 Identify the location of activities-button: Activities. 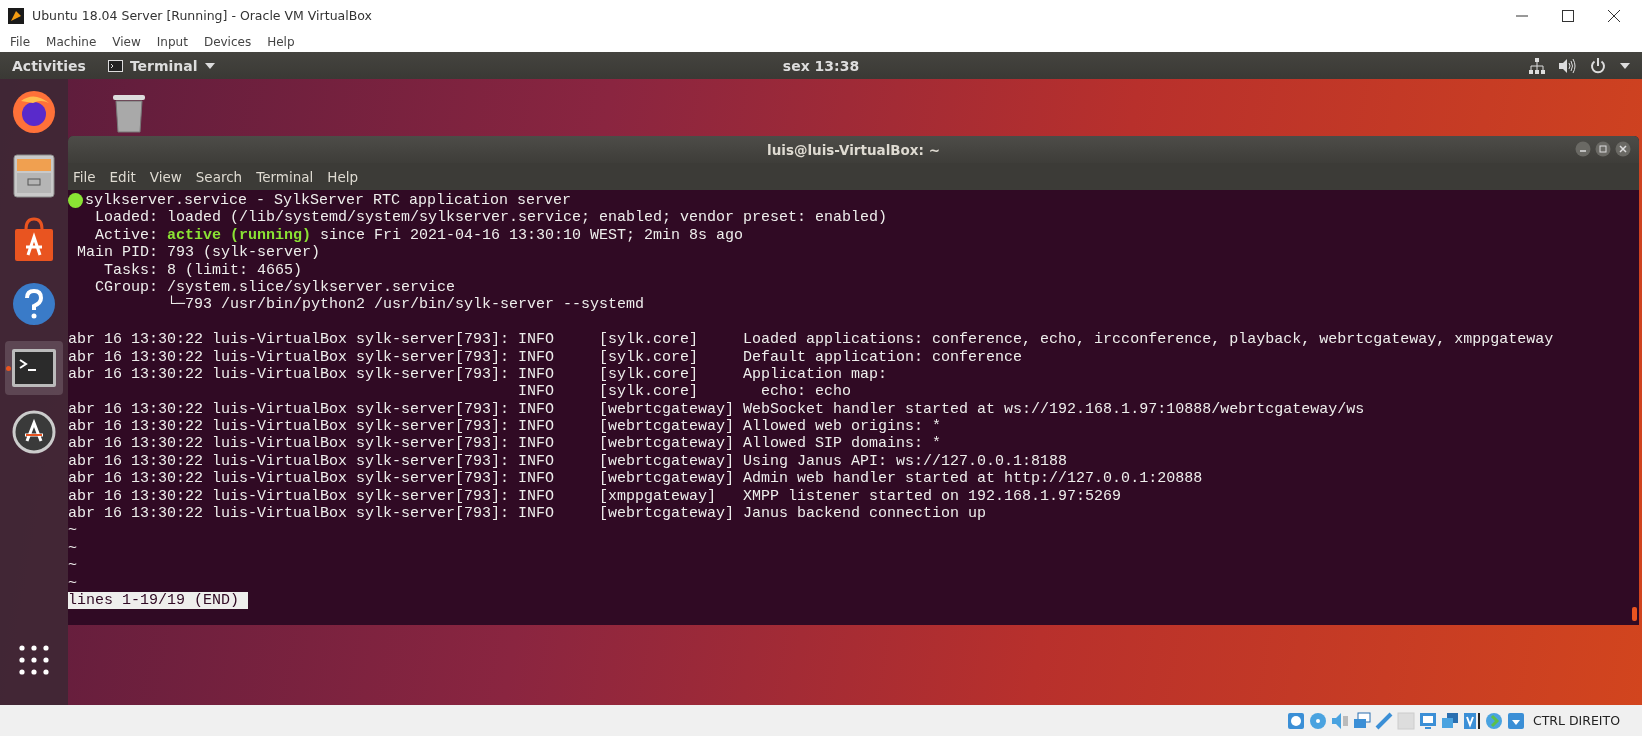
(49, 65).